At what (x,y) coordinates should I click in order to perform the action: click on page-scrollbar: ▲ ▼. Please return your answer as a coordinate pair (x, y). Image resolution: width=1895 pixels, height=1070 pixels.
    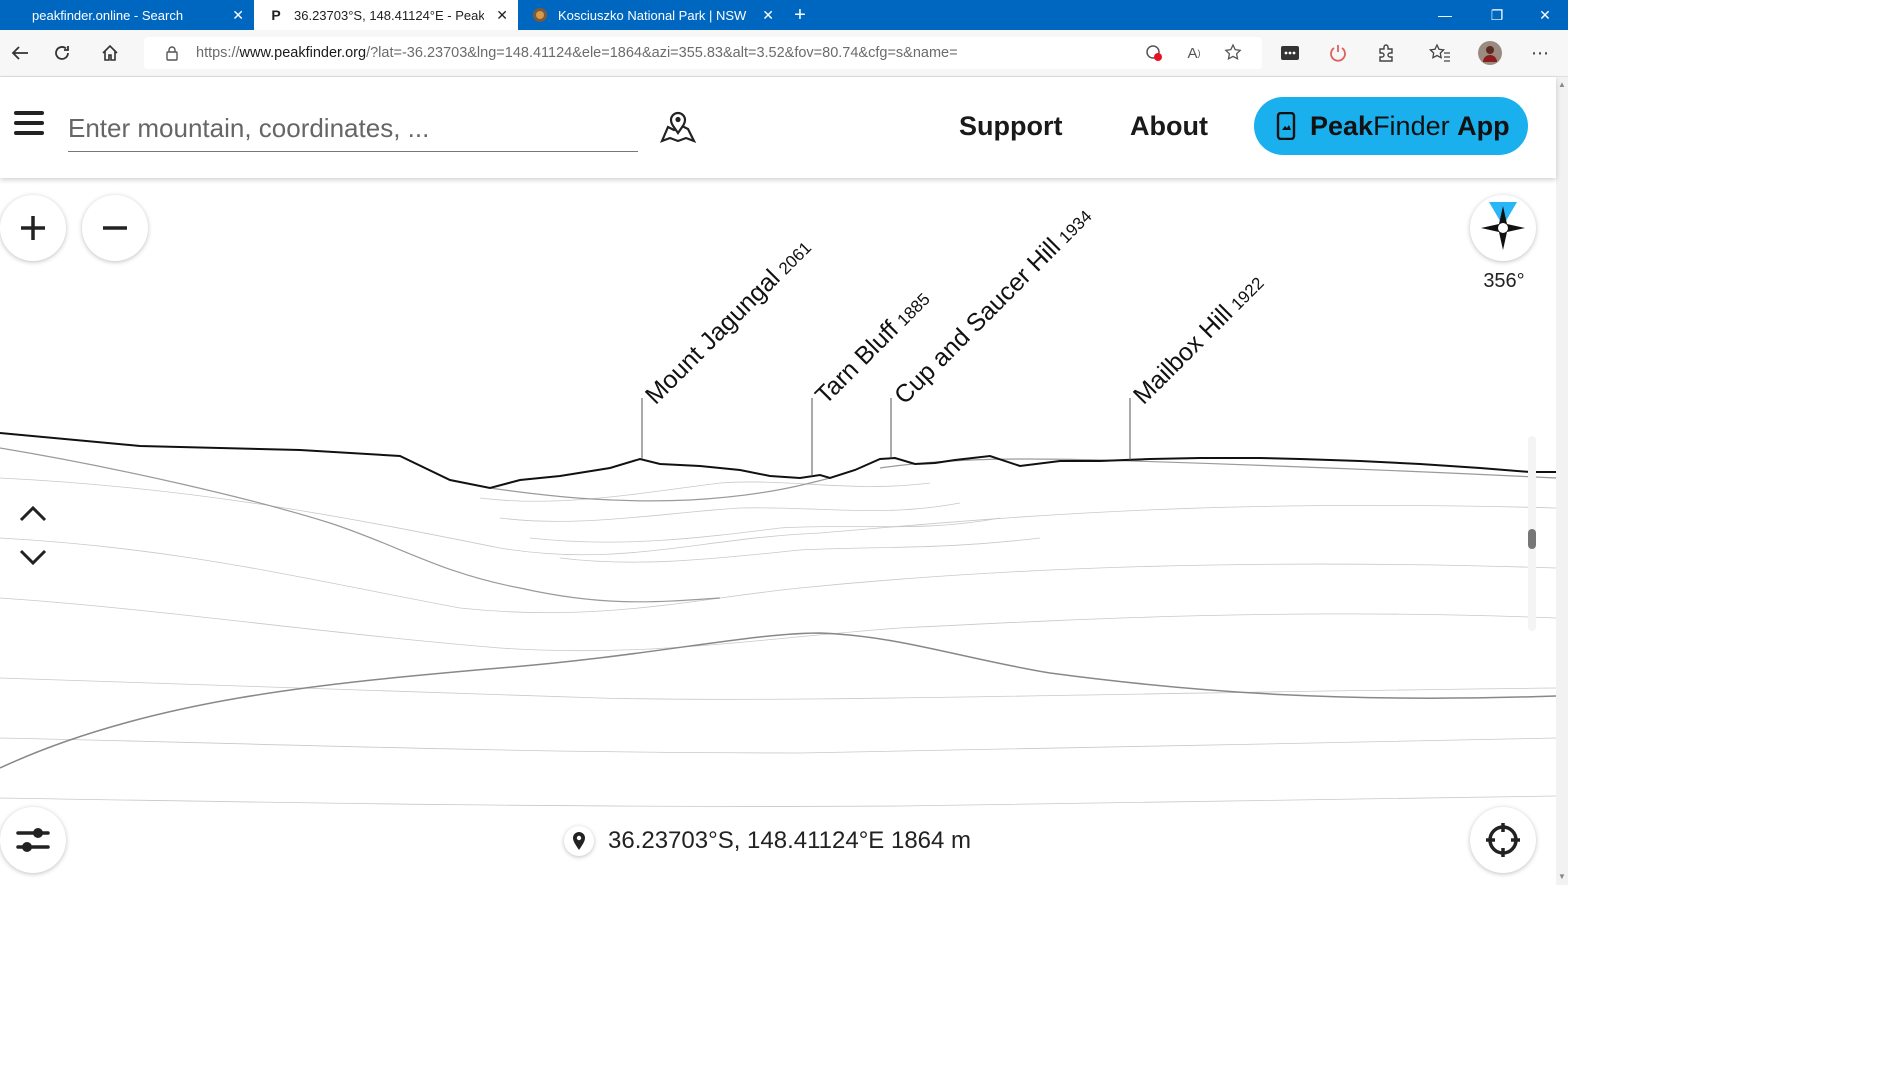
    Looking at the image, I should click on (1562, 481).